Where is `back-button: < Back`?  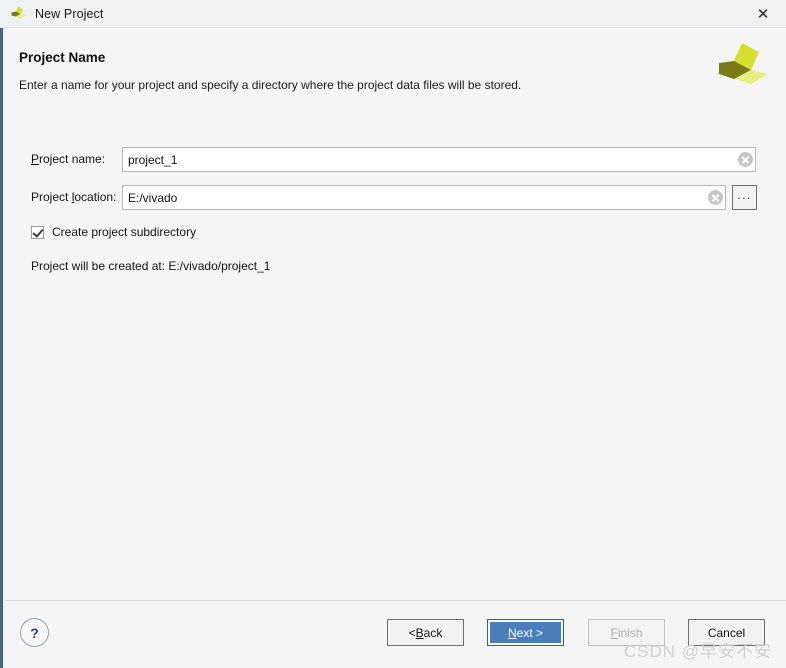 back-button: < Back is located at coordinates (425, 632).